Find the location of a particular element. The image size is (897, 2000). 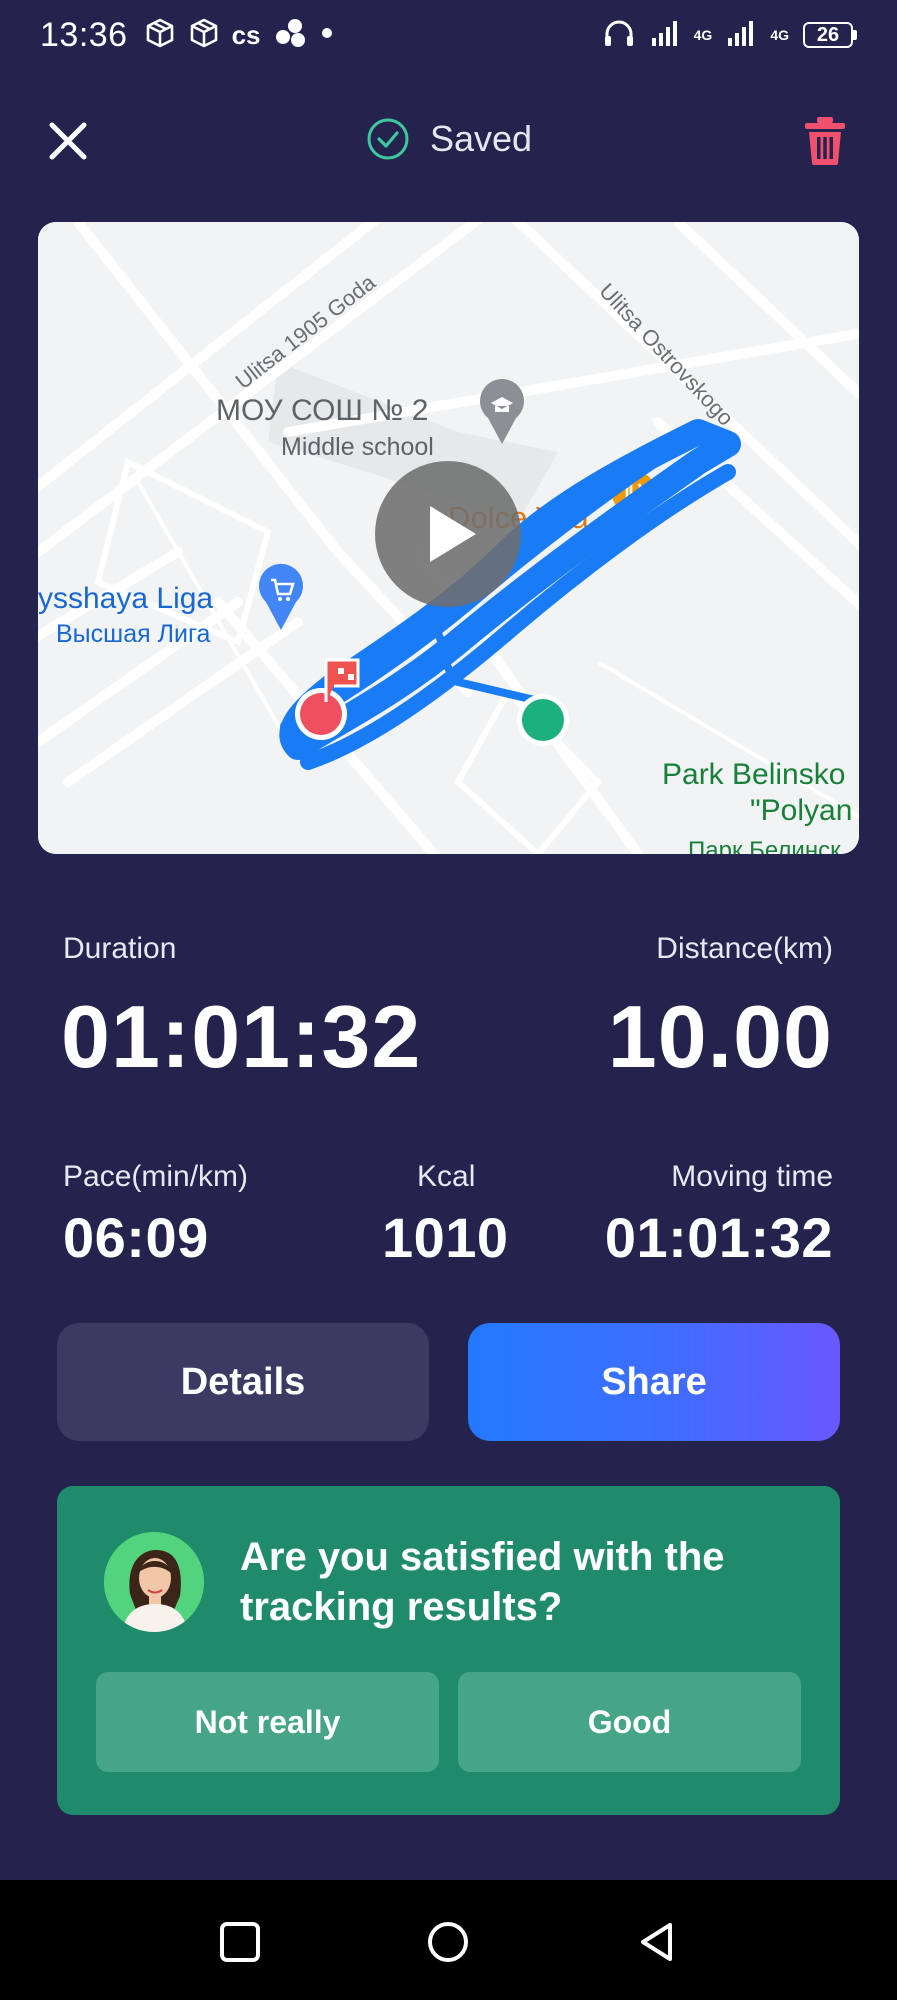

close-button is located at coordinates (68, 141).